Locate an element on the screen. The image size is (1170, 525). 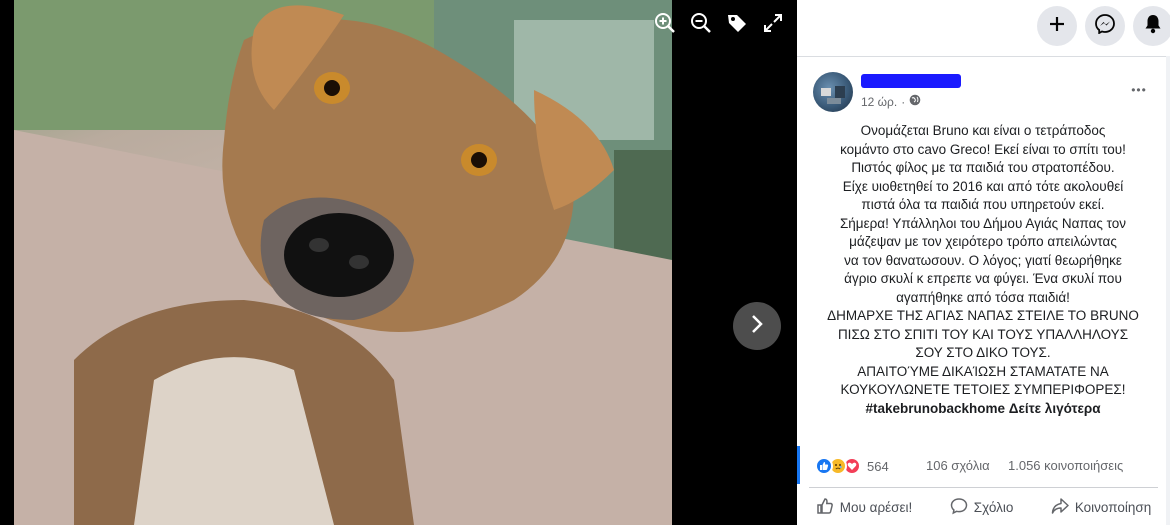
zoom-in-icon is located at coordinates (665, 23).